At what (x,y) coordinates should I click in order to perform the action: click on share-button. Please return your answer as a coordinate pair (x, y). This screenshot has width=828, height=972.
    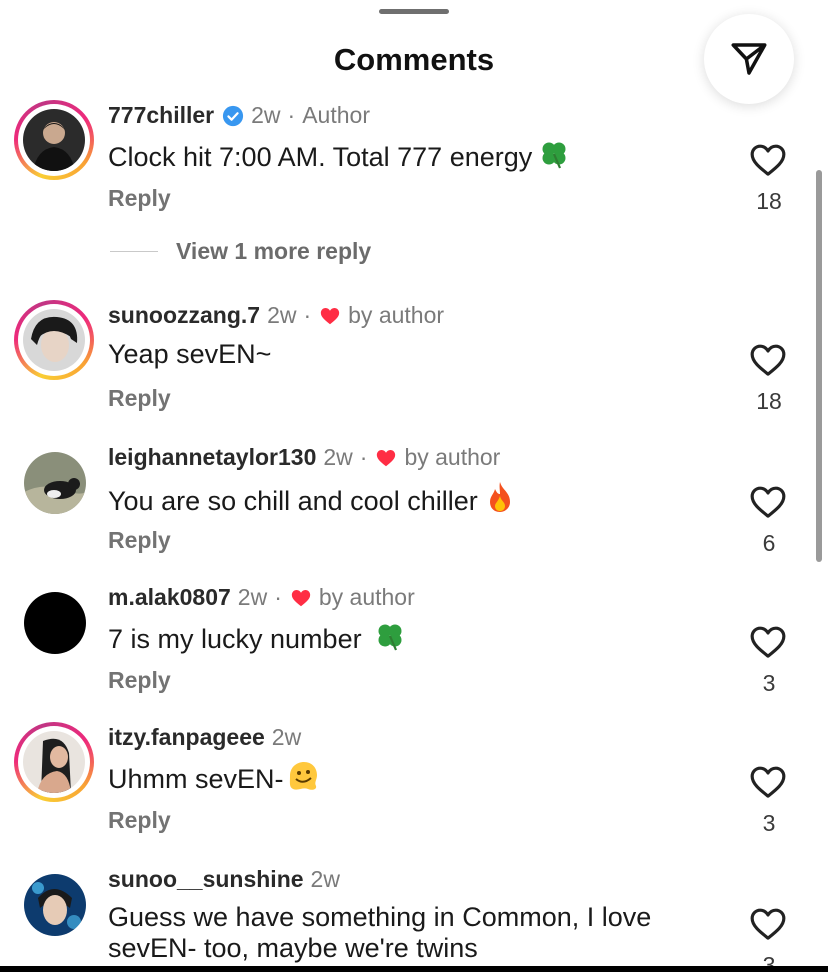
    Looking at the image, I should click on (749, 59).